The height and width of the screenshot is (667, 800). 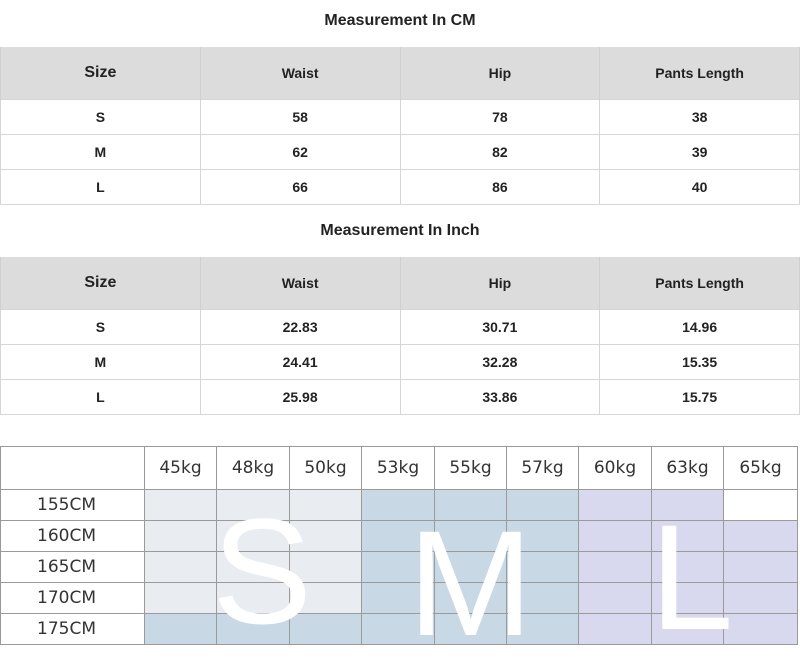 I want to click on height-row: 160CM, so click(x=399, y=536).